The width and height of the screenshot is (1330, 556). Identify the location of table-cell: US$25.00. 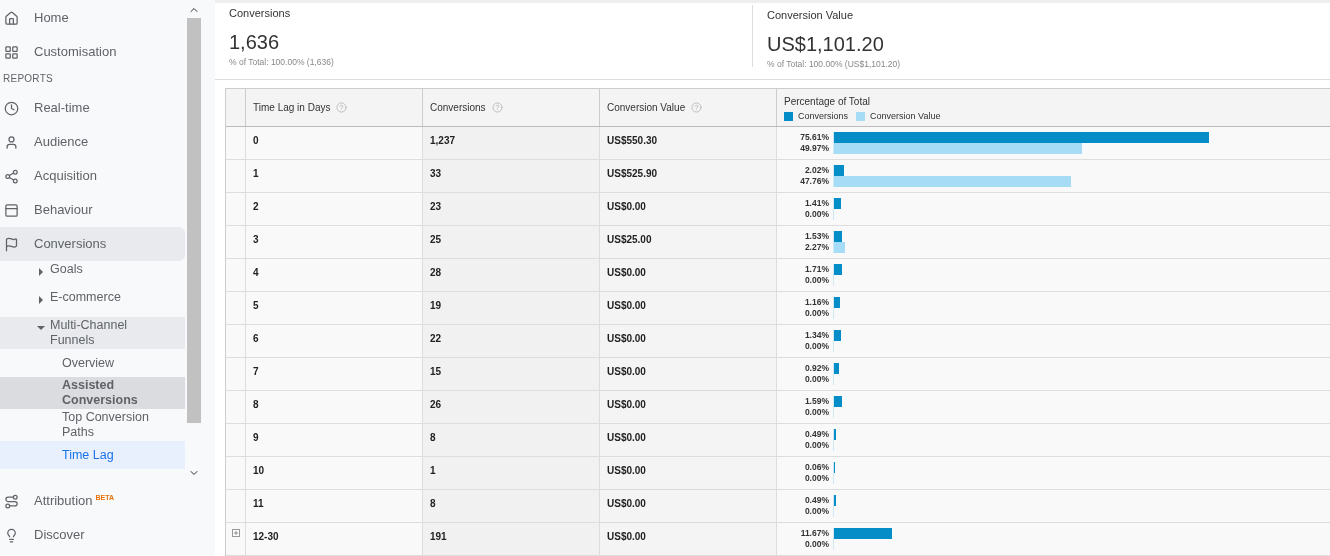
(688, 242).